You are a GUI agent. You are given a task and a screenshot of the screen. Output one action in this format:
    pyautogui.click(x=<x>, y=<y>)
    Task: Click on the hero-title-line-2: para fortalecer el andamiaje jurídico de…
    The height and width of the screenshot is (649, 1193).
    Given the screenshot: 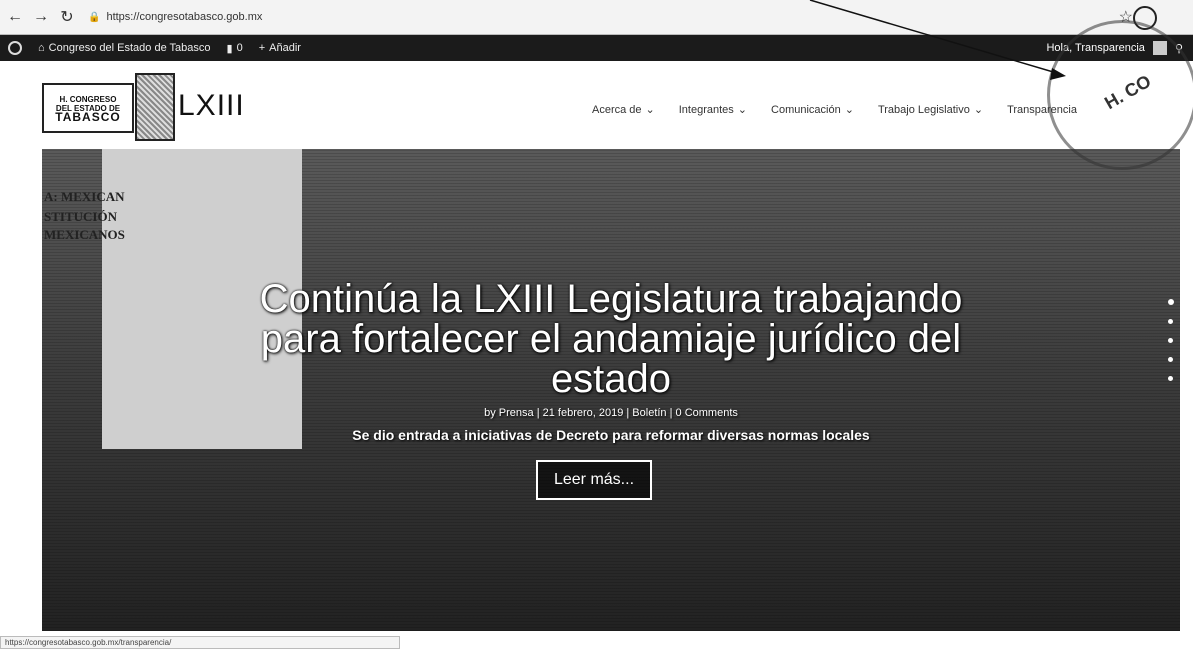 What is the action you would take?
    pyautogui.click(x=611, y=339)
    